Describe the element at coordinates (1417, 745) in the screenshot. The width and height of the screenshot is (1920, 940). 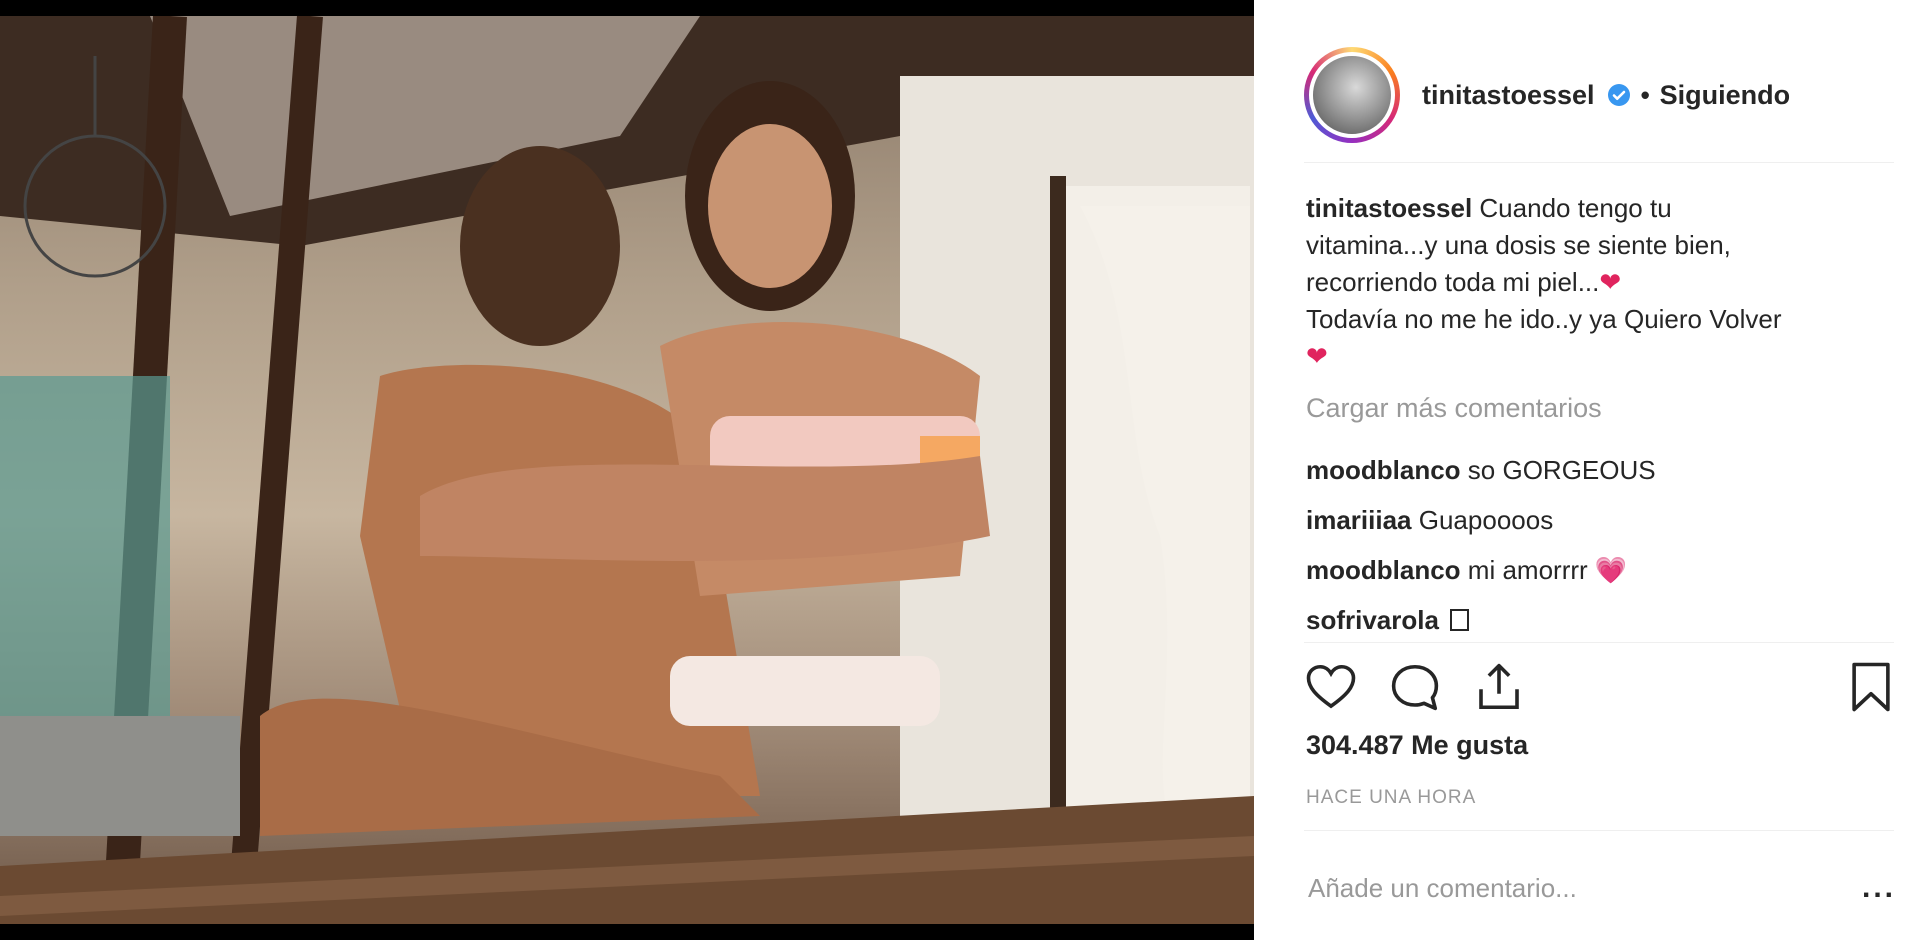
I see `likes-count: 304.487 Me gusta` at that location.